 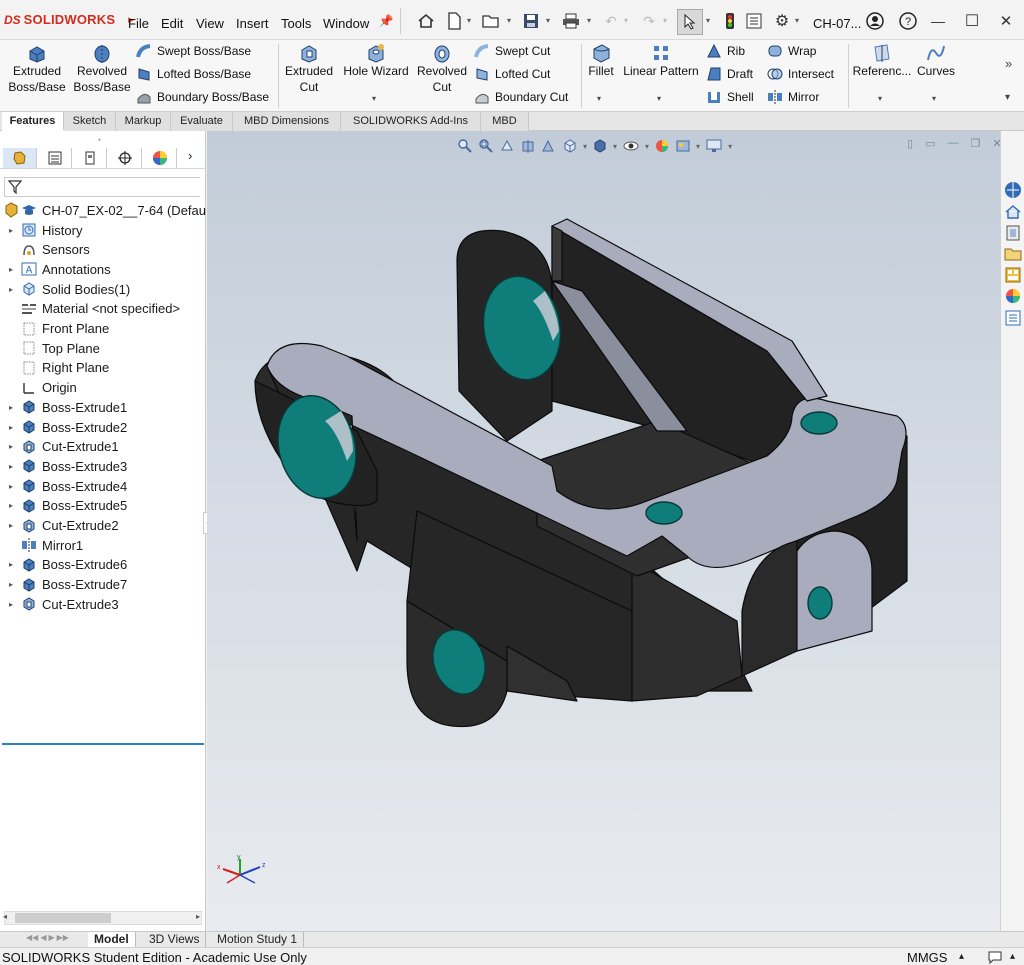 What do you see at coordinates (190, 155) in the screenshot?
I see `chevron-right-icon: ›` at bounding box center [190, 155].